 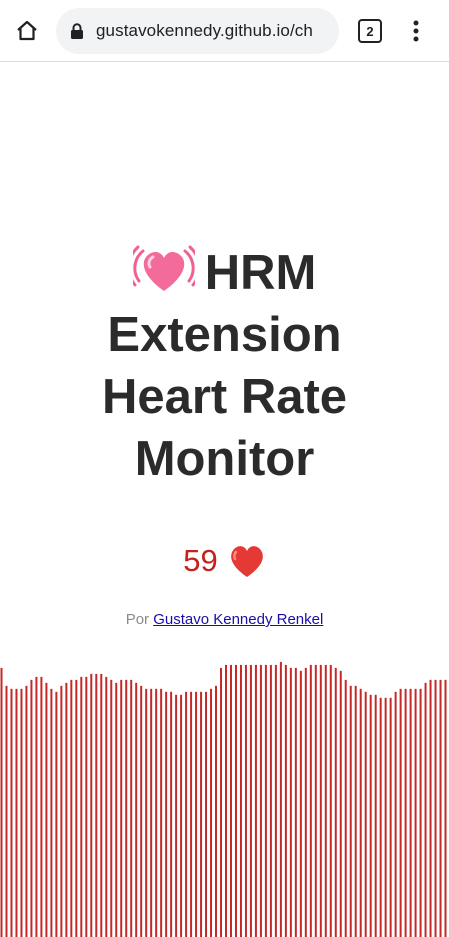 What do you see at coordinates (137, 619) in the screenshot?
I see `author-prefix: Por` at bounding box center [137, 619].